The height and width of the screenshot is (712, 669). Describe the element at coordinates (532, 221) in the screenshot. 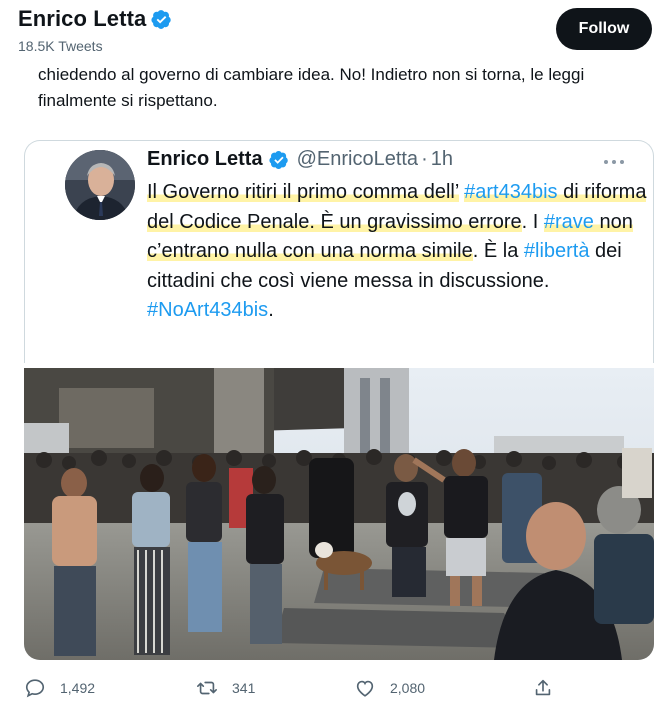

I see `quoted-text-segment: . I` at that location.